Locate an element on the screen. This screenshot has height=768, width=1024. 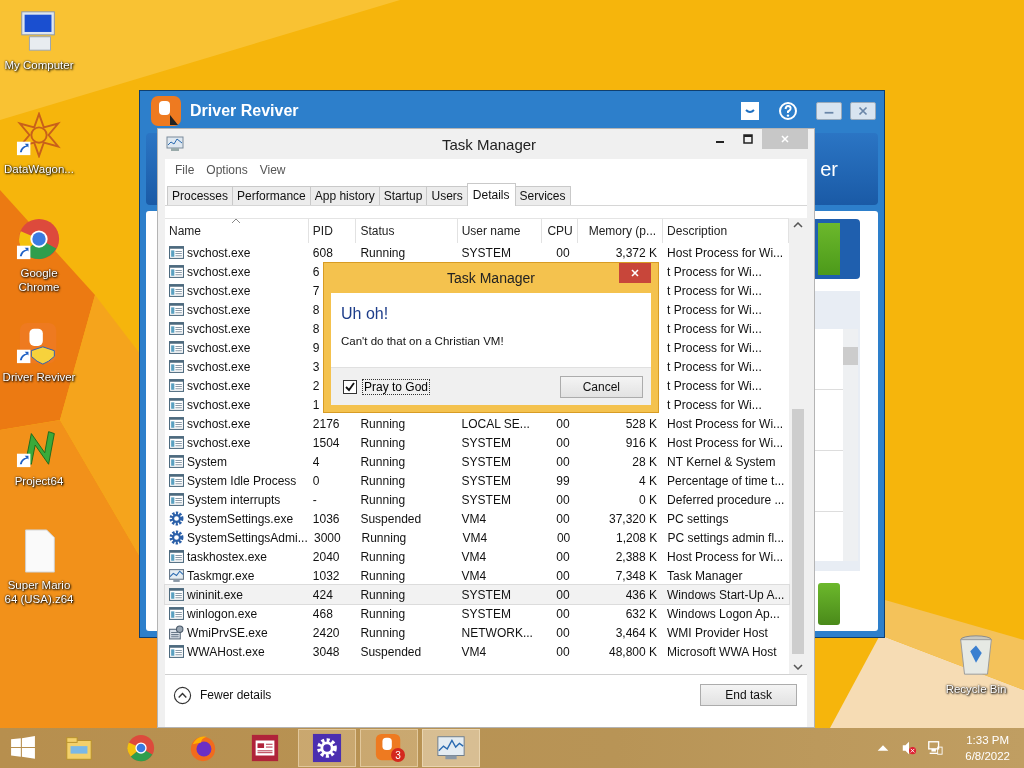
window-title: Driver Reviver is located at coordinates (244, 111).